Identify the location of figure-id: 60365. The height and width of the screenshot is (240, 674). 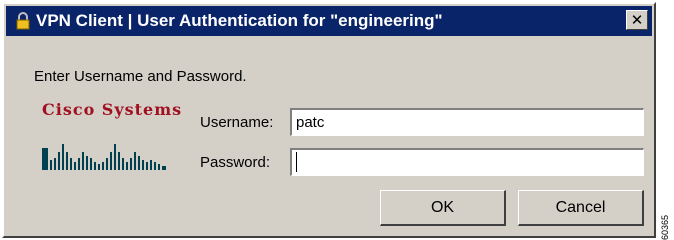
(665, 227).